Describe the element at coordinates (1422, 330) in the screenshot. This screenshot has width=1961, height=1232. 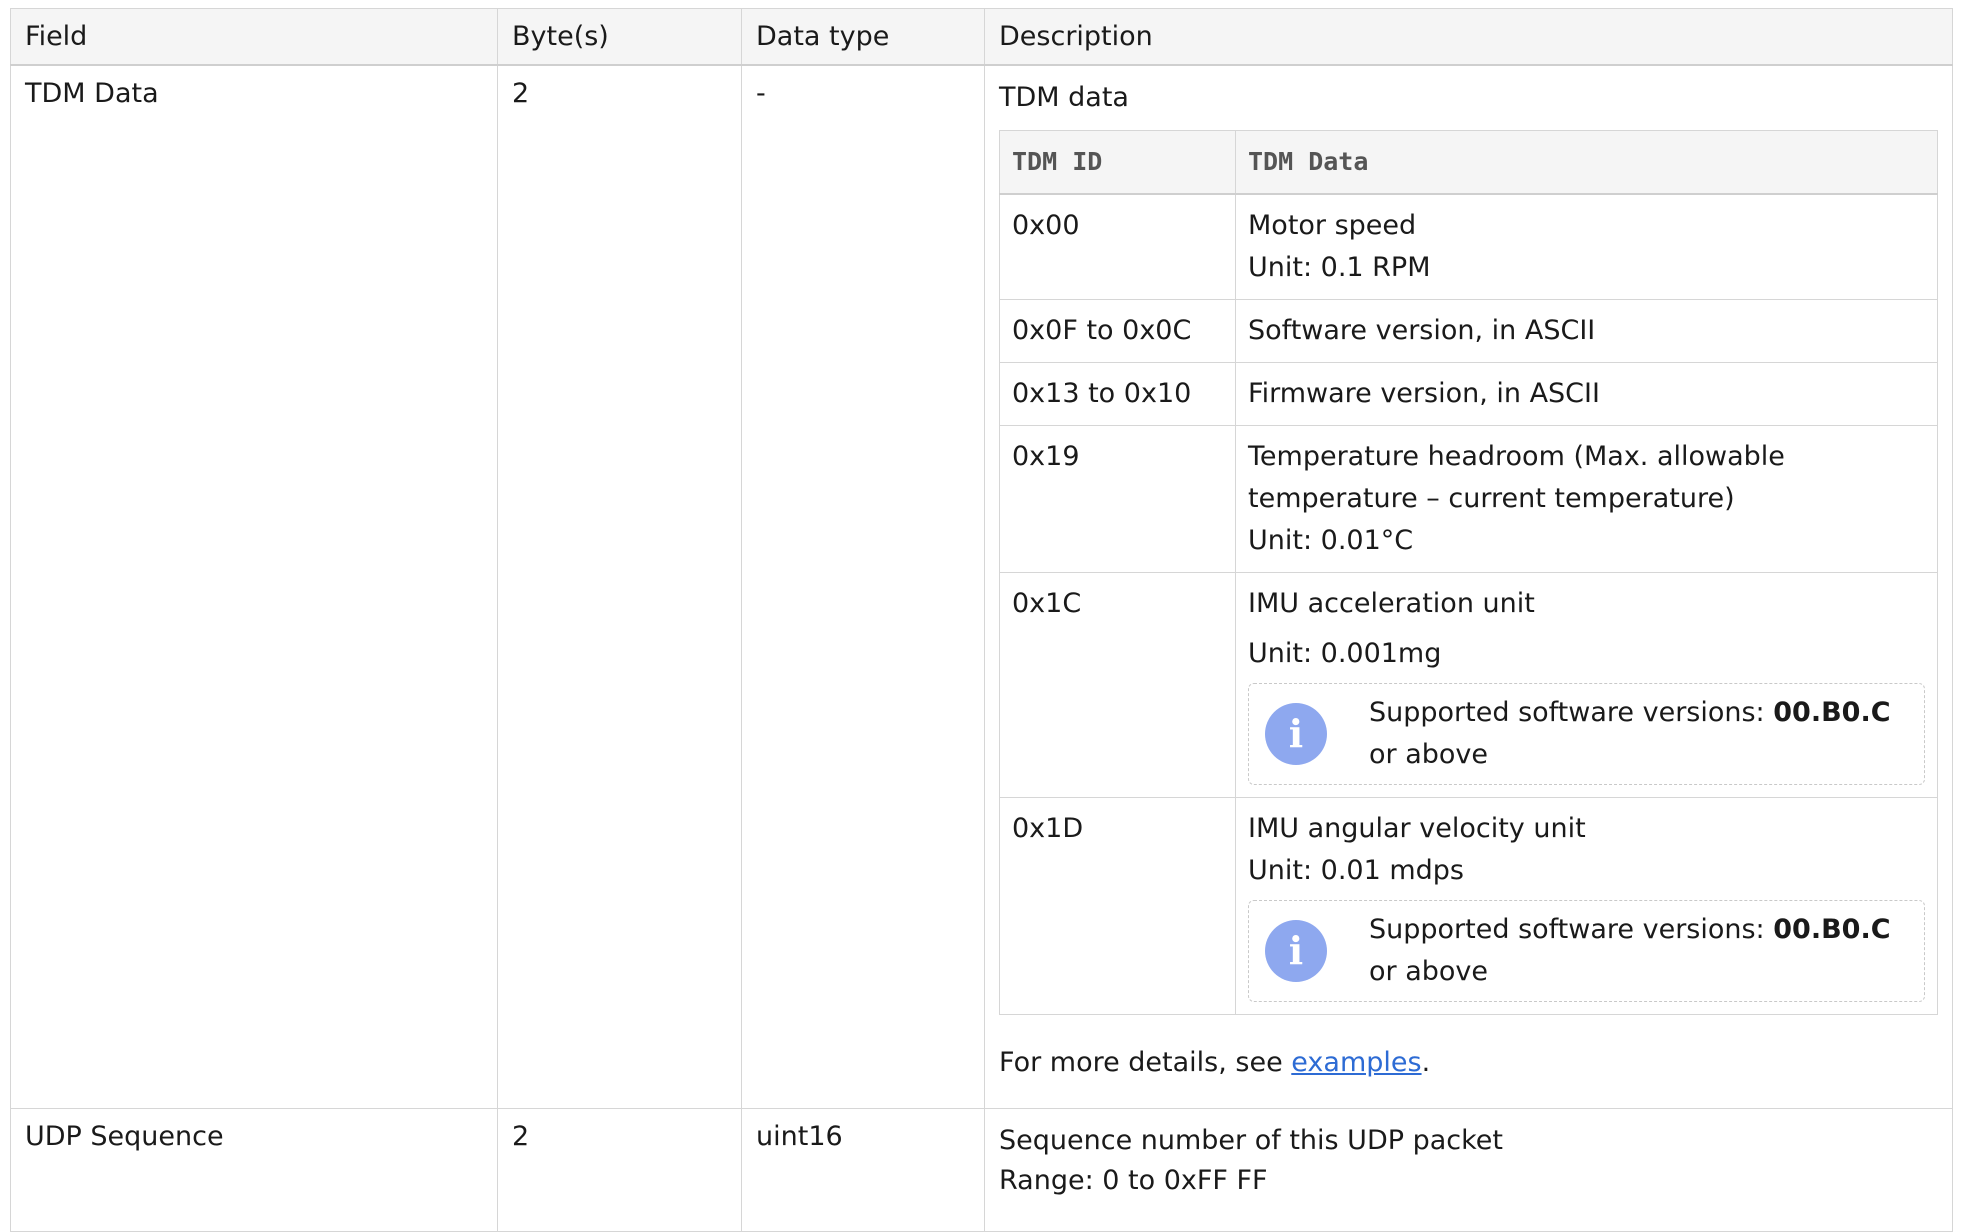
I see `tdm-data-line: Software version, in ASCII` at that location.